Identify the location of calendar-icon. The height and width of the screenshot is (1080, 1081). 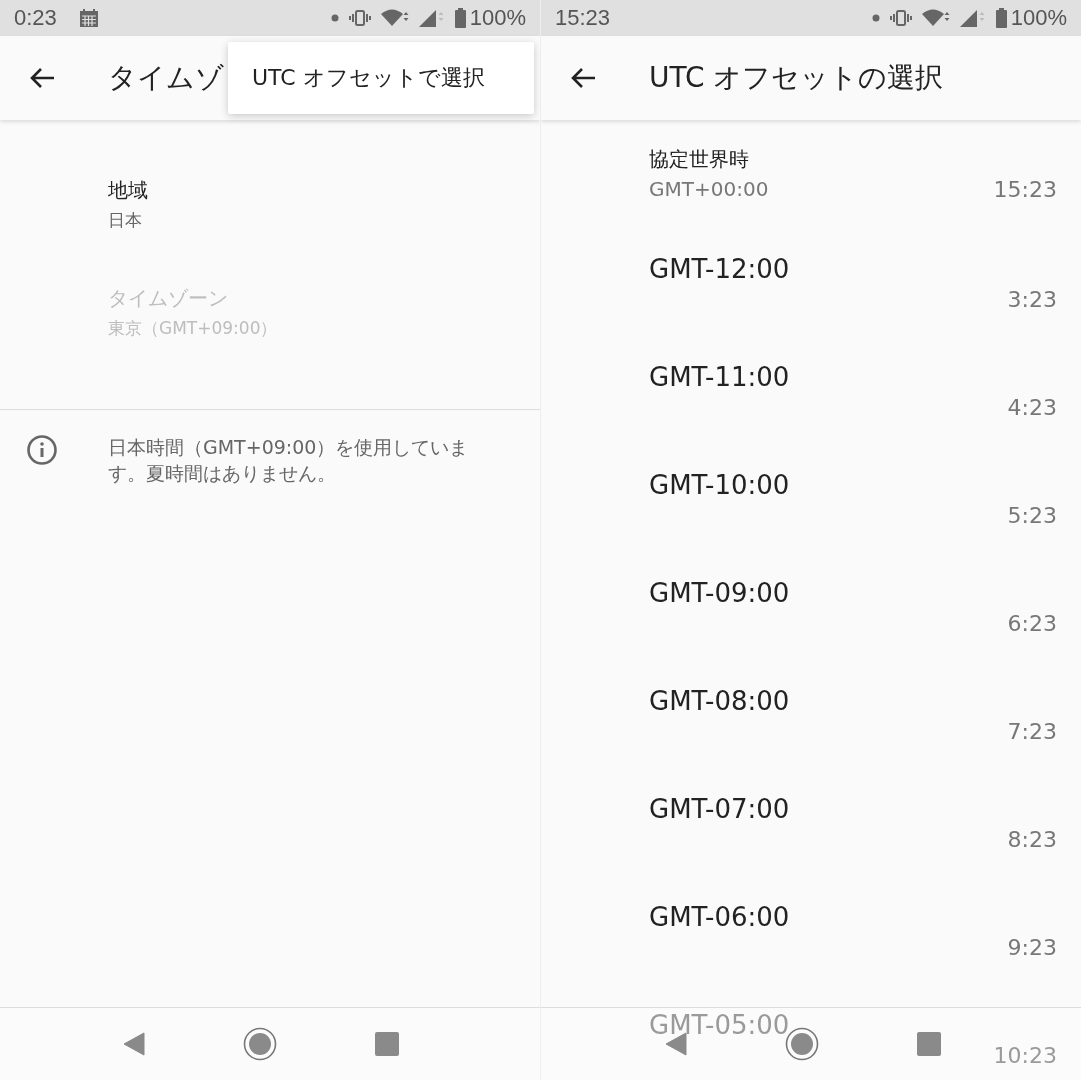
(88, 18).